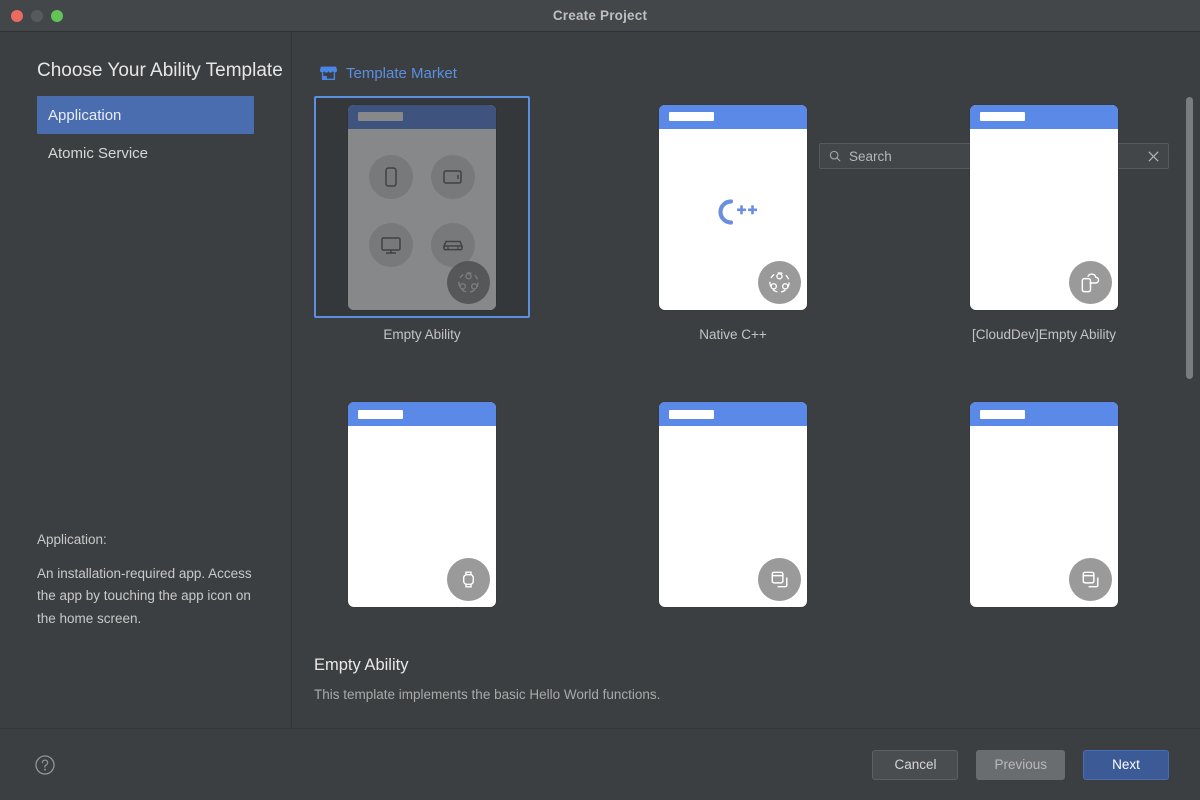  I want to click on template-card-empty-ability: Empty Ability, so click(422, 229).